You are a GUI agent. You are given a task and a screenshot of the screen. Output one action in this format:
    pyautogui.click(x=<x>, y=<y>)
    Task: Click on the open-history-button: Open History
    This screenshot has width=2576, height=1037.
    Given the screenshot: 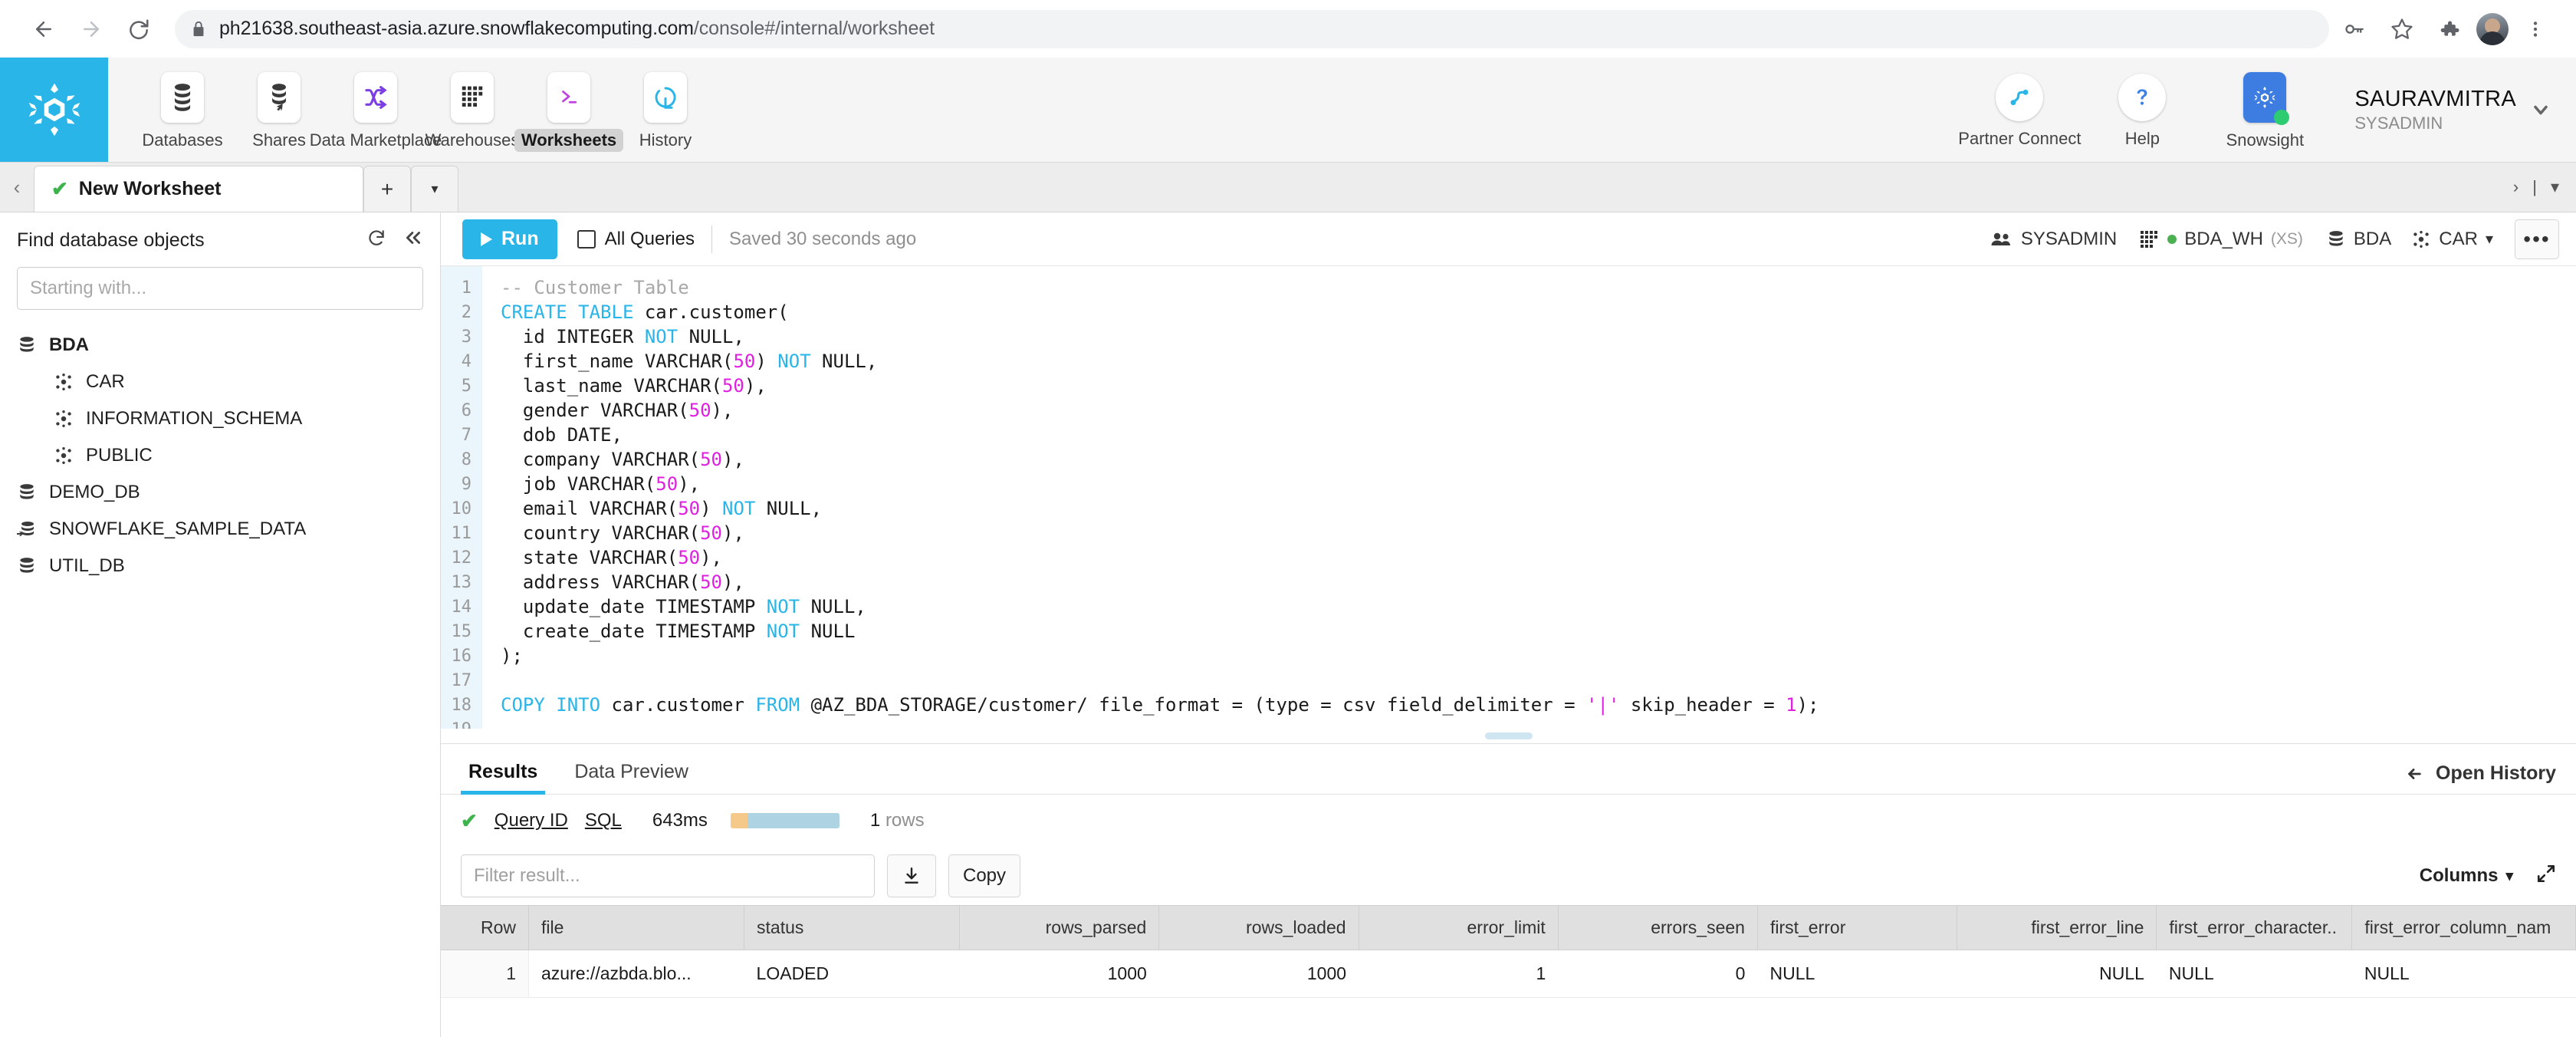 What is the action you would take?
    pyautogui.click(x=2480, y=778)
    